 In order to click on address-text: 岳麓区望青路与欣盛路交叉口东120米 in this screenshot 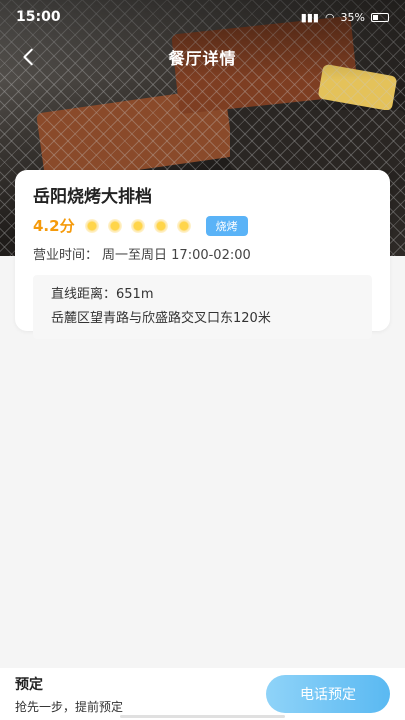, I will do `click(202, 319)`.